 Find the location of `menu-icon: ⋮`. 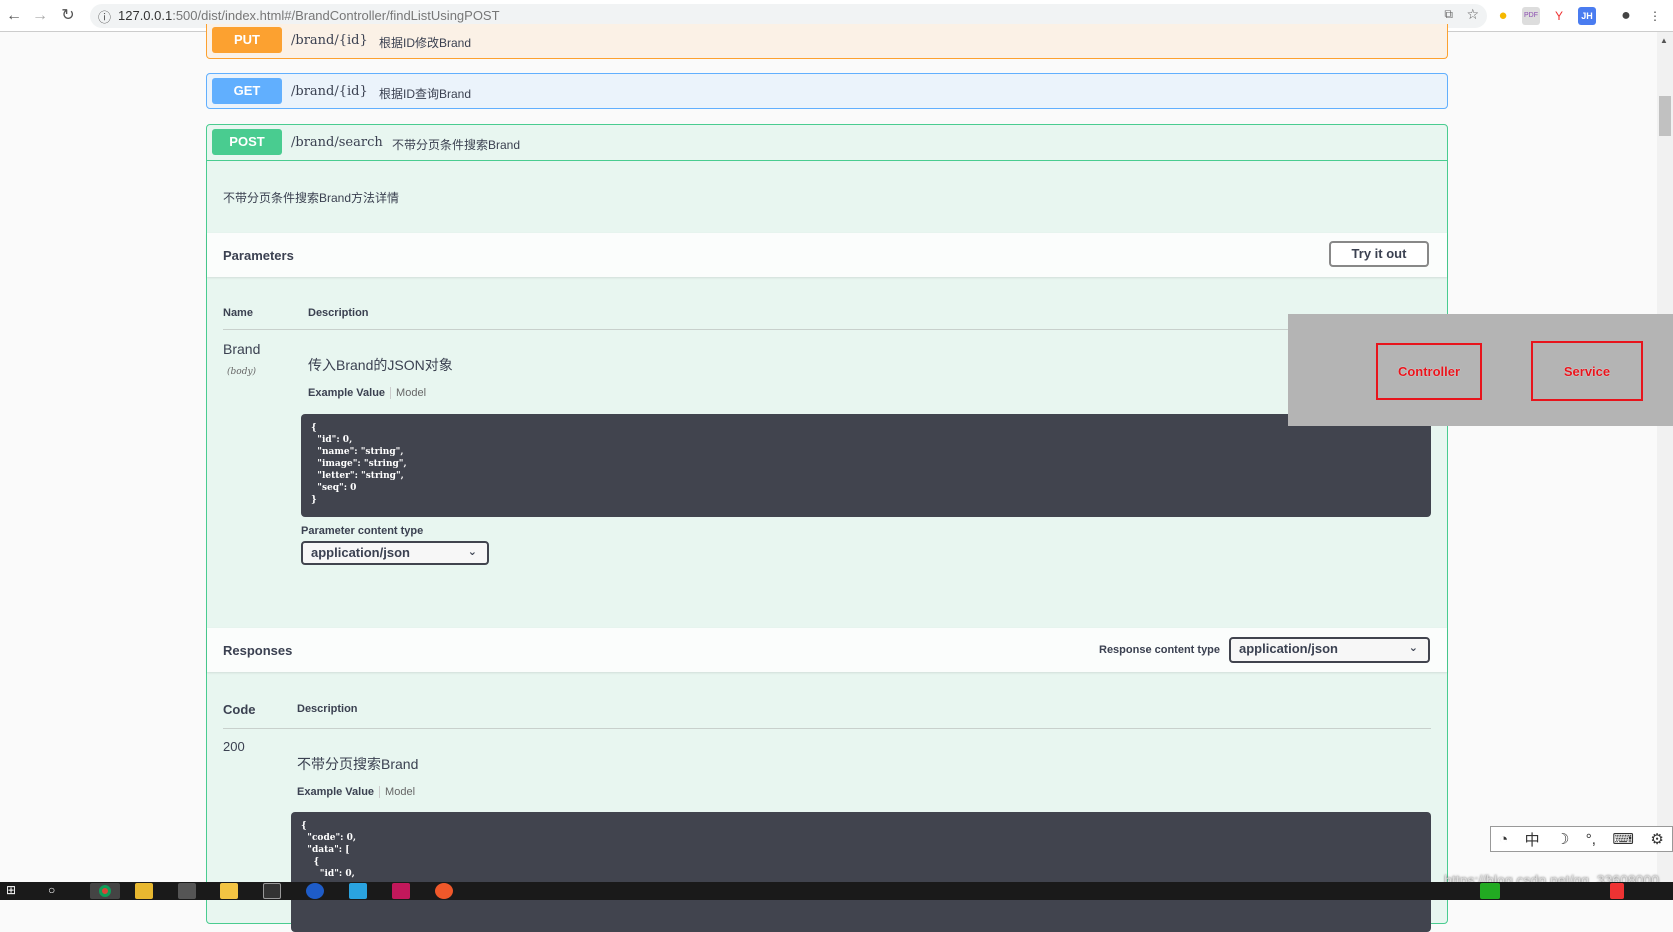

menu-icon: ⋮ is located at coordinates (1655, 16).